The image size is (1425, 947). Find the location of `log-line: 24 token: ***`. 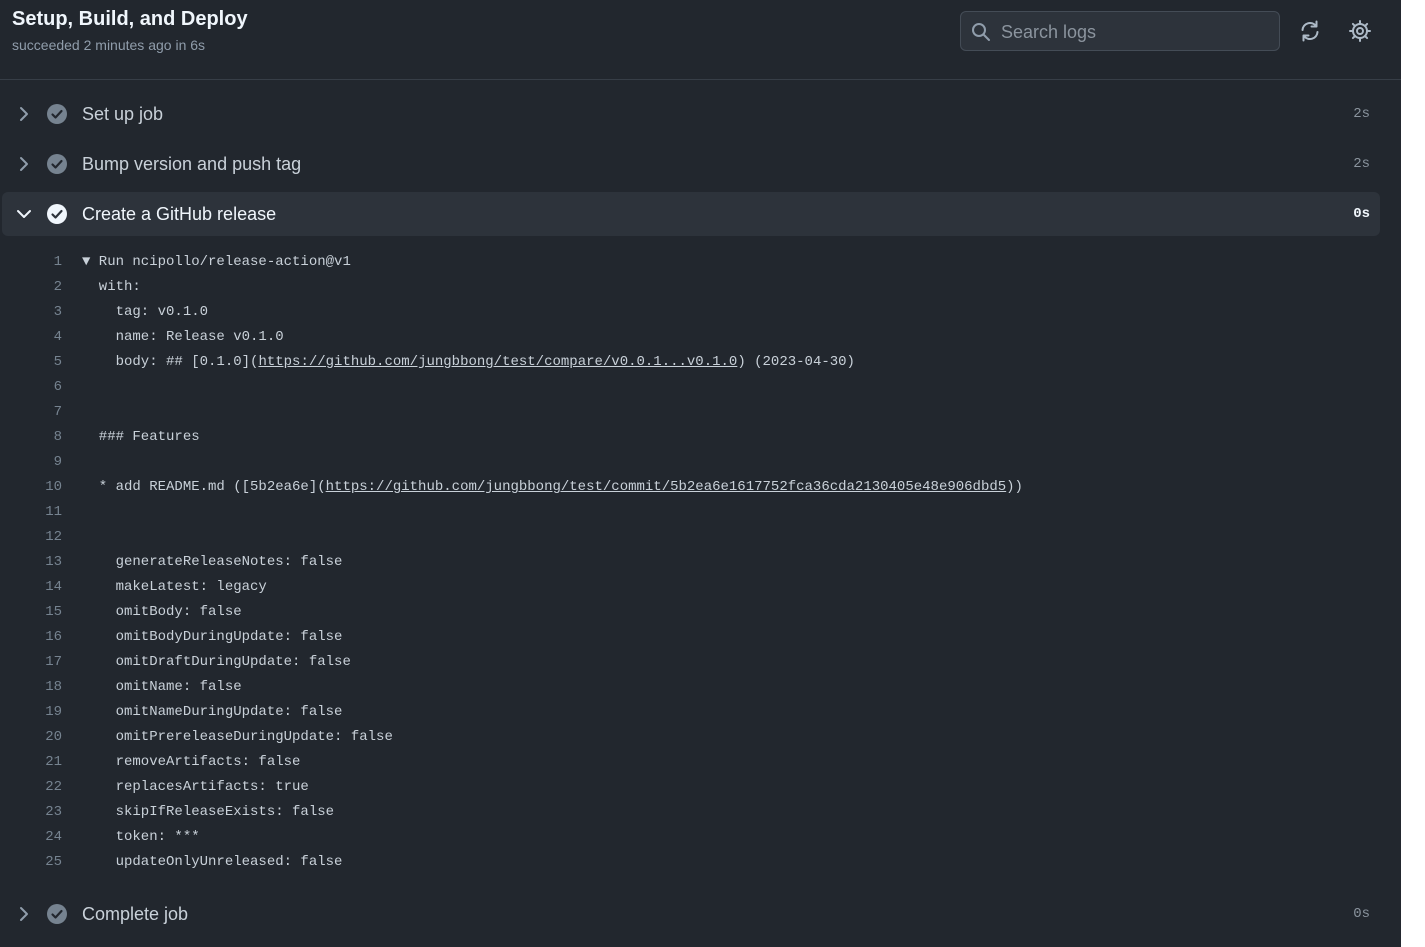

log-line: 24 token: *** is located at coordinates (695, 837).